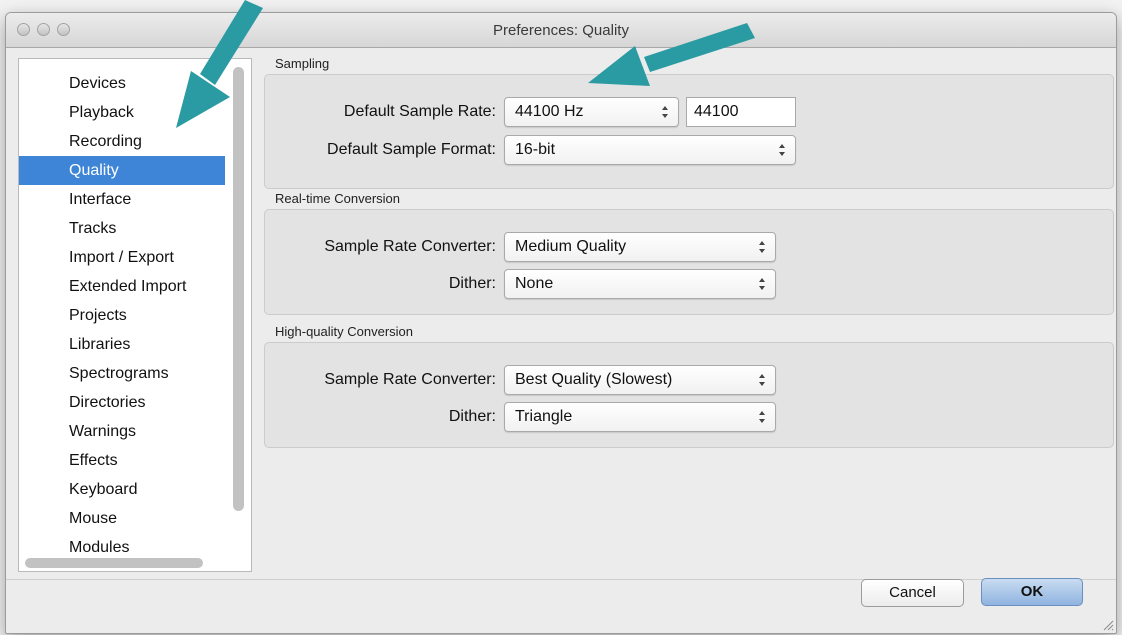 The image size is (1122, 635). I want to click on realtime-dither-value: None, so click(534, 283).